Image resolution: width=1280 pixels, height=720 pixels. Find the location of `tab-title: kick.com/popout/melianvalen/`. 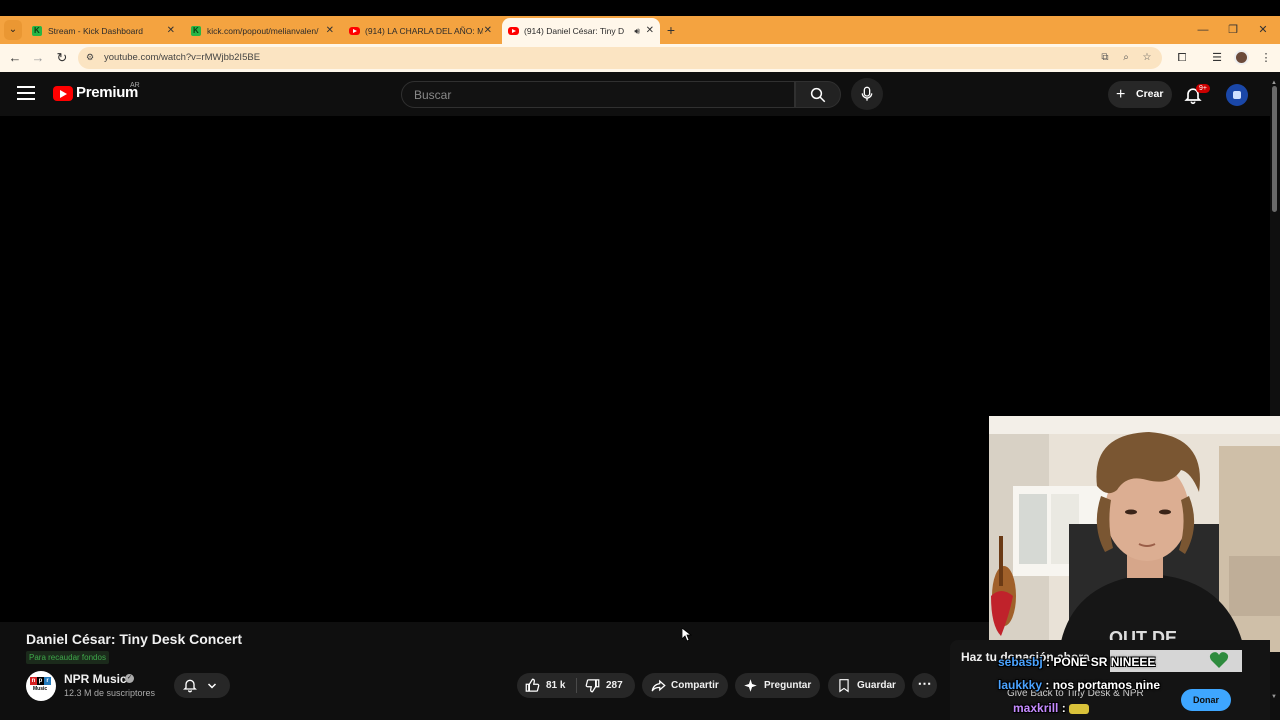

tab-title: kick.com/popout/melianvalen/ is located at coordinates (263, 31).